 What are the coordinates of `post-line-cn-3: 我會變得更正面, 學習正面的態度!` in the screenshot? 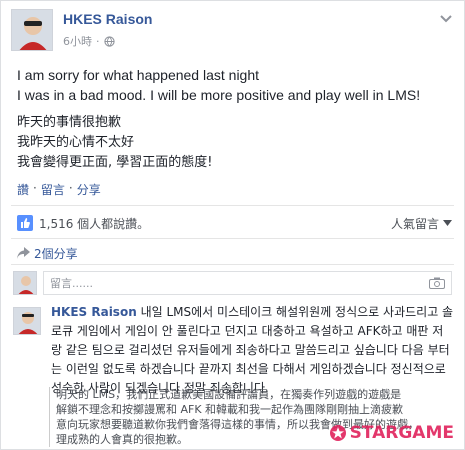 It's located at (115, 162).